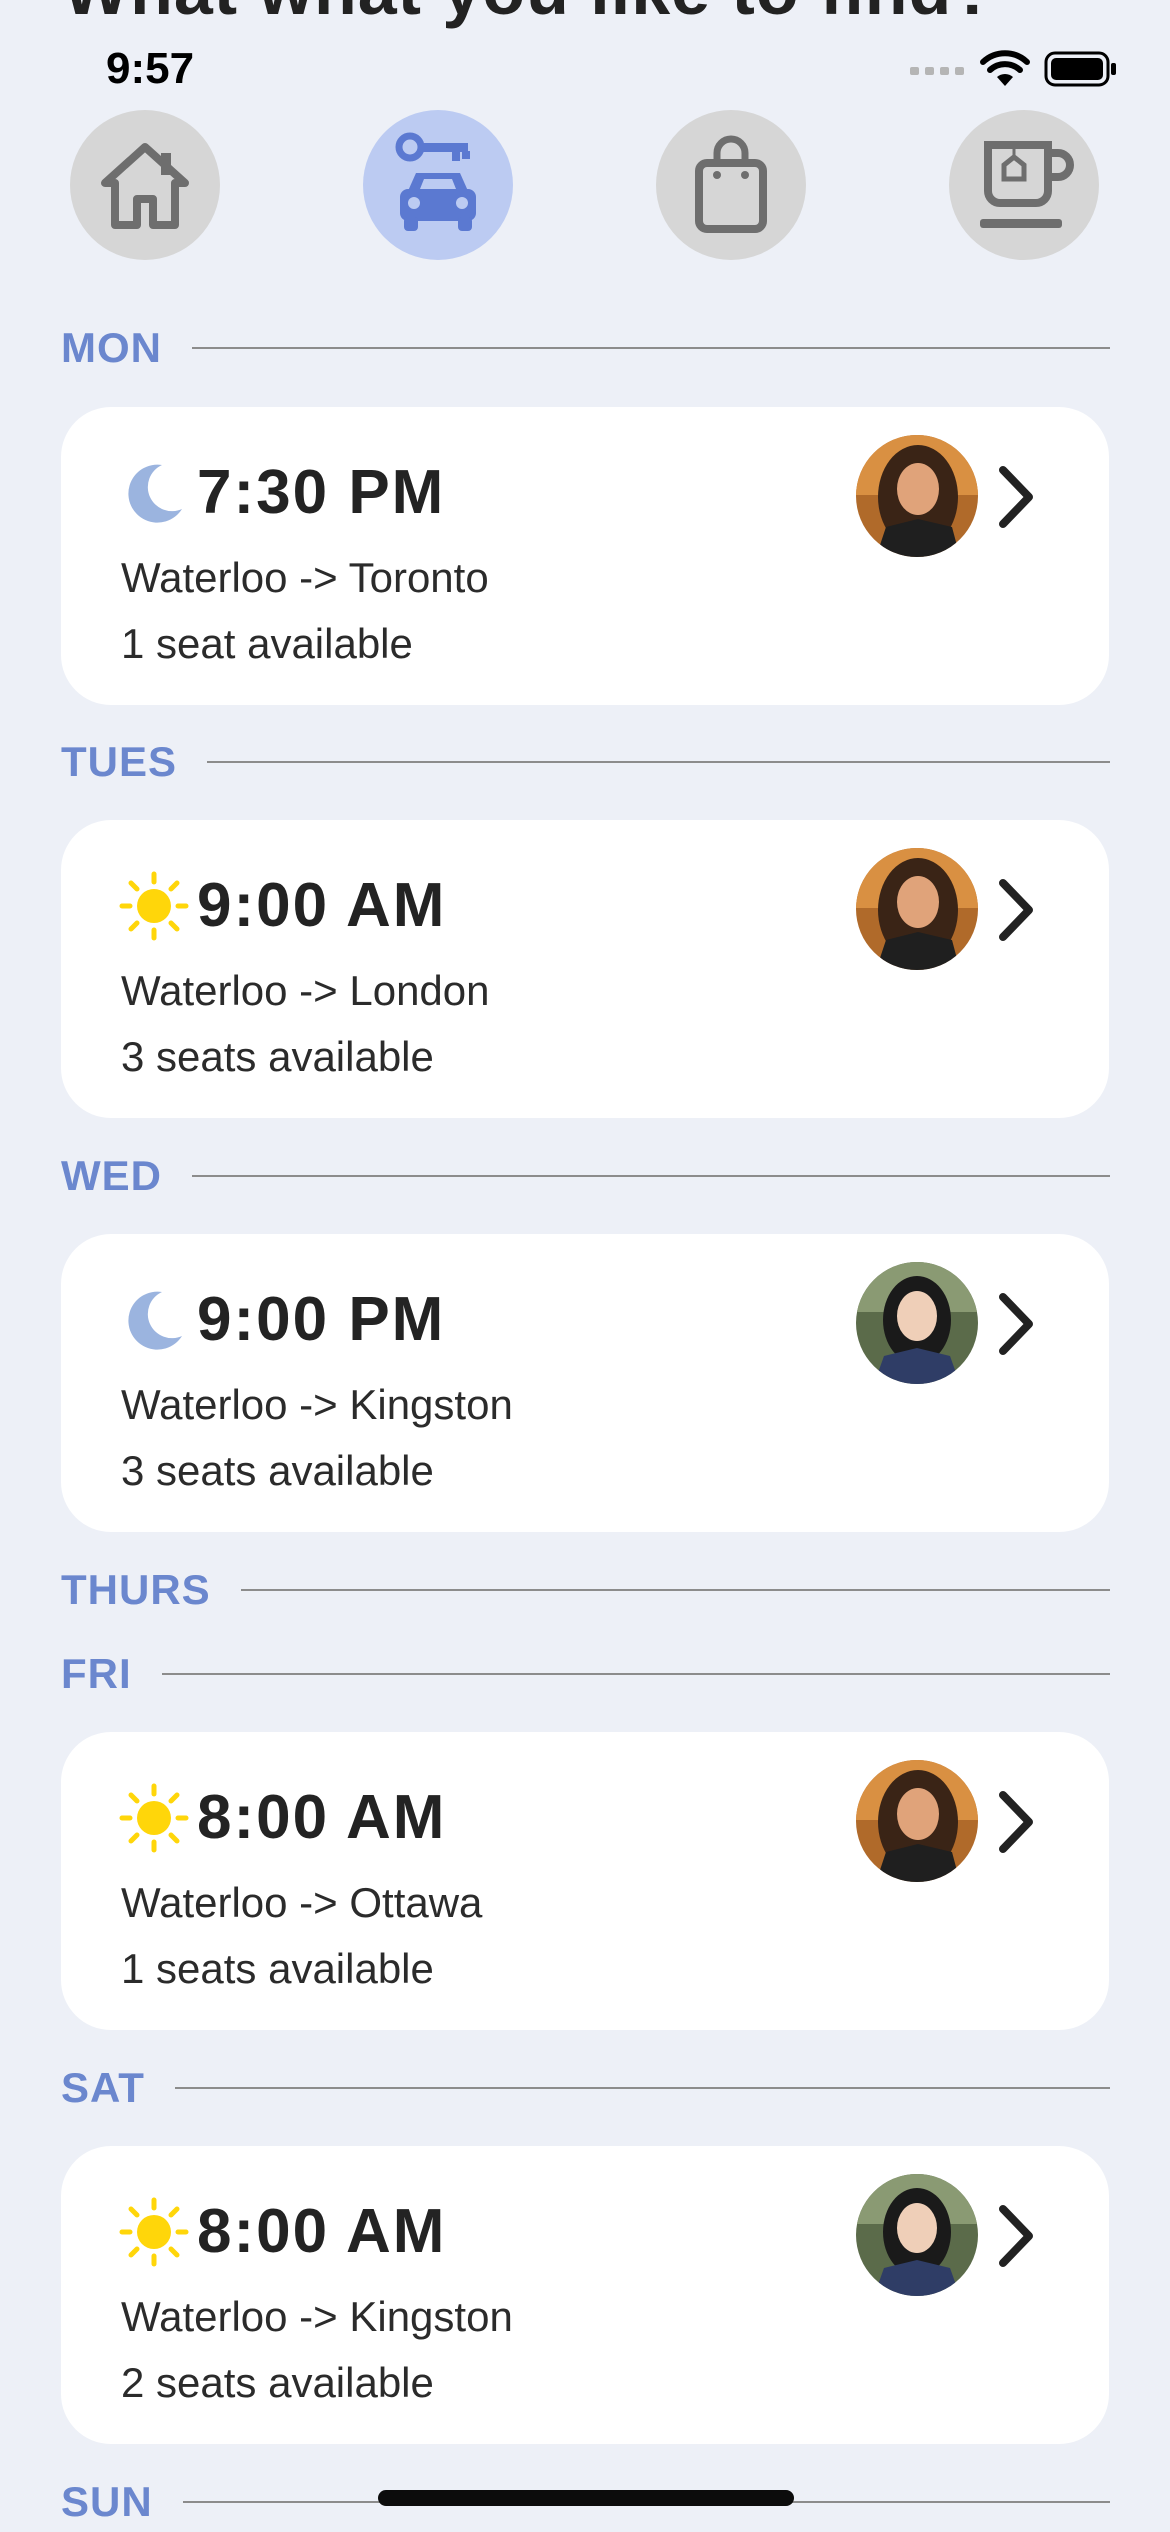 The height and width of the screenshot is (2532, 1170). Describe the element at coordinates (267, 643) in the screenshot. I see `ride-seats: 1 seat available` at that location.